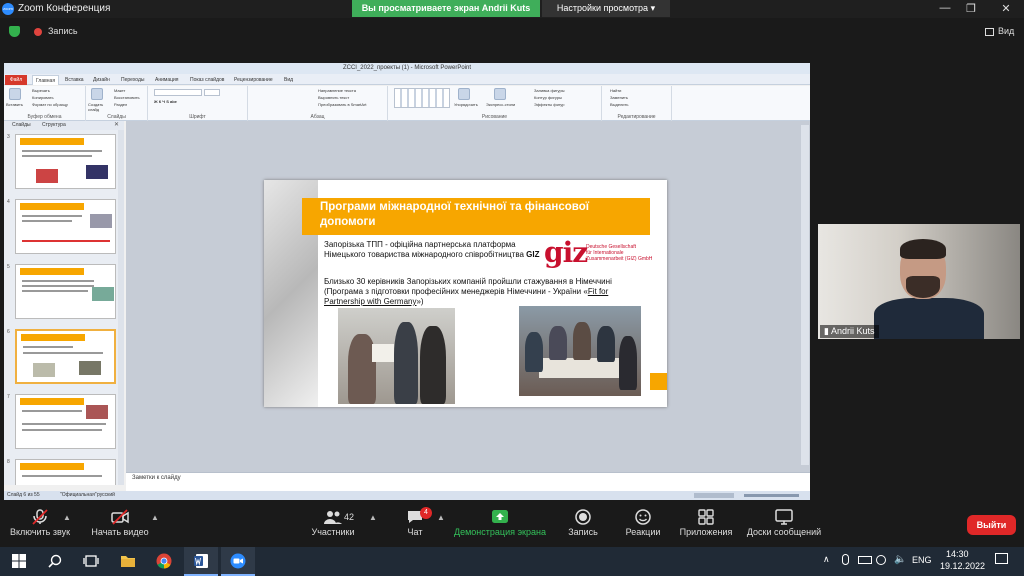 The image size is (1024, 576). I want to click on quick-styles-button: Экспресс-стили, so click(500, 104).